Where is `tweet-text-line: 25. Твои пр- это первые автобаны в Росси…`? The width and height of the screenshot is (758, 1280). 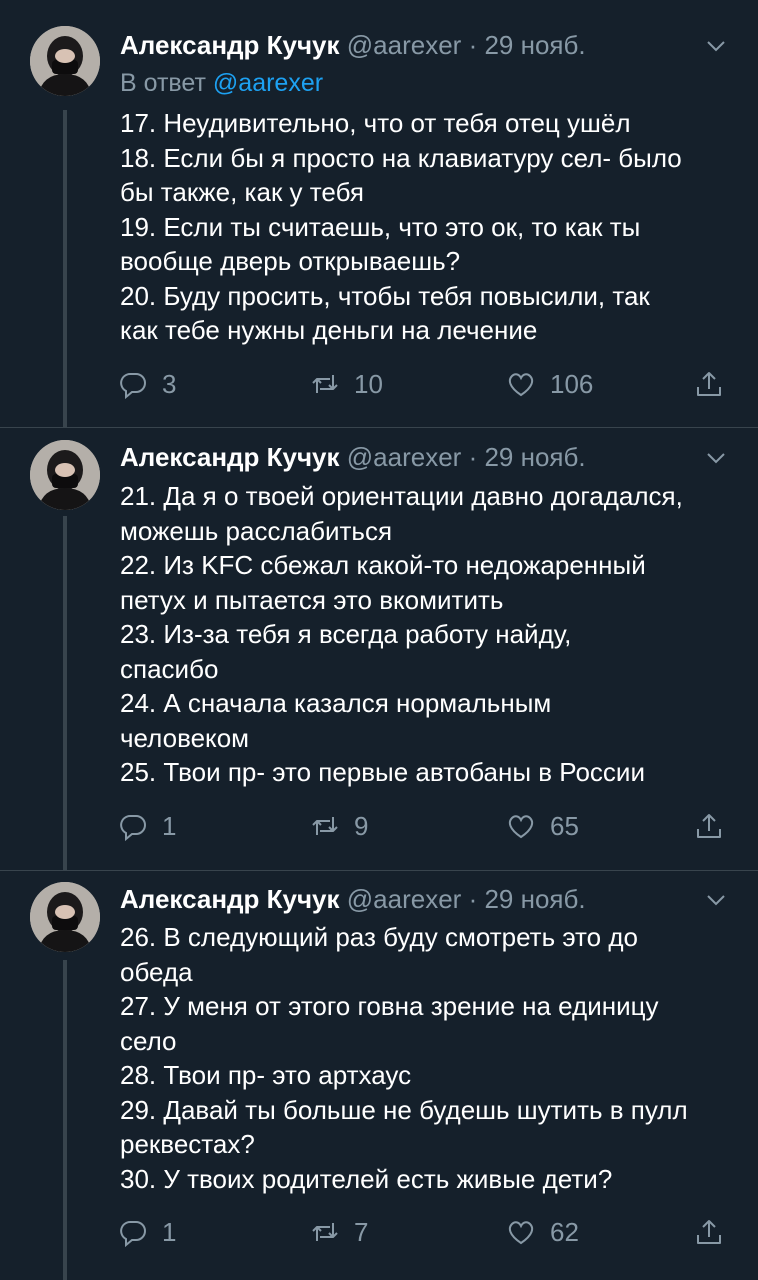
tweet-text-line: 25. Твои пр- это первые автобаны в Росси… is located at coordinates (382, 772).